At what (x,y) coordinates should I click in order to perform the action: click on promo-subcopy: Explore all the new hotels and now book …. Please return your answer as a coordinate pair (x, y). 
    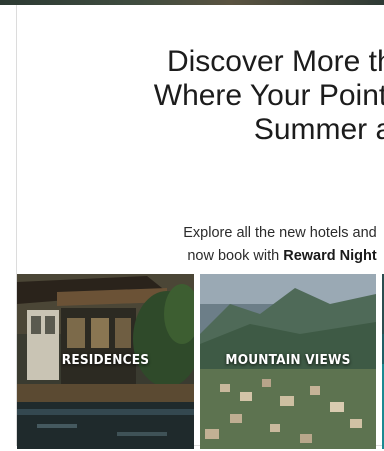
    Looking at the image, I should click on (200, 245).